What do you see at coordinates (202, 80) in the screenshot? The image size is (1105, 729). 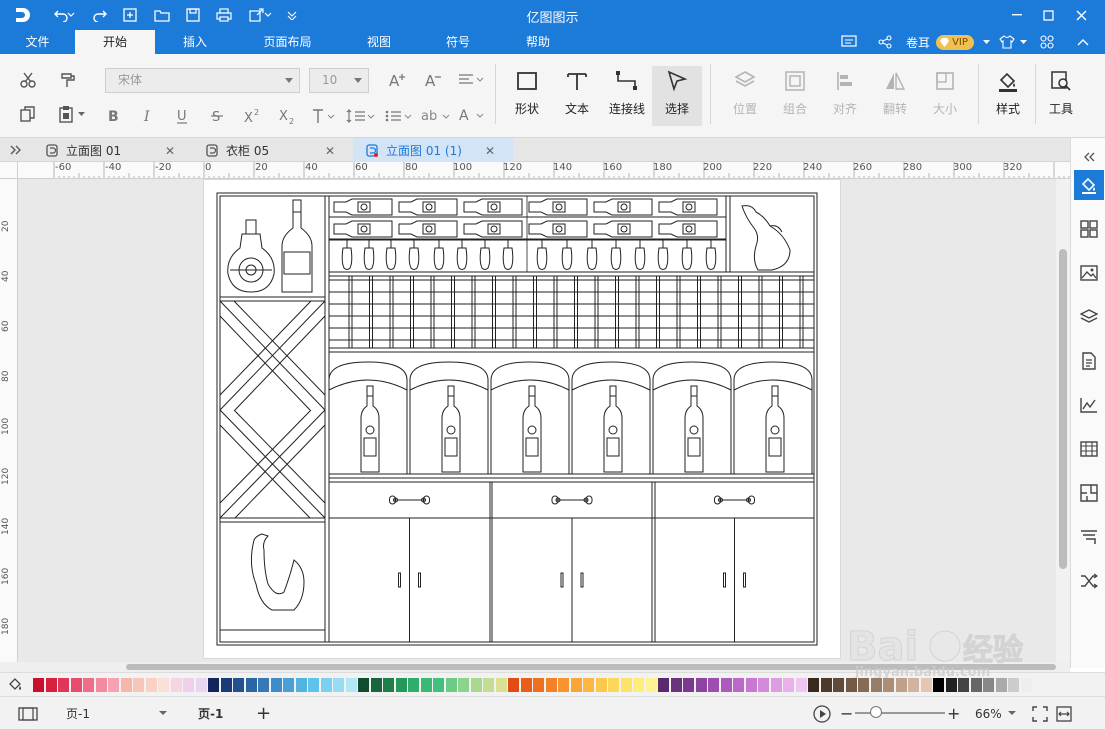 I see `font-family-select: 宋体` at bounding box center [202, 80].